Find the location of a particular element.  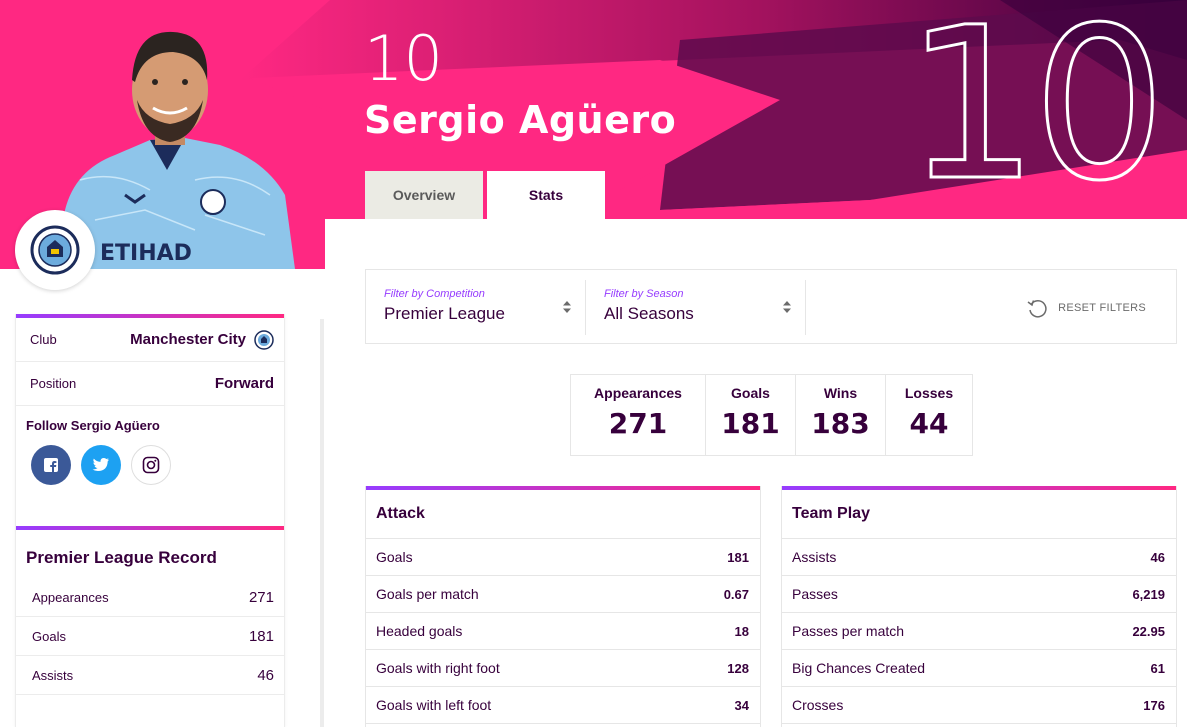

club-badge is located at coordinates (55, 250).